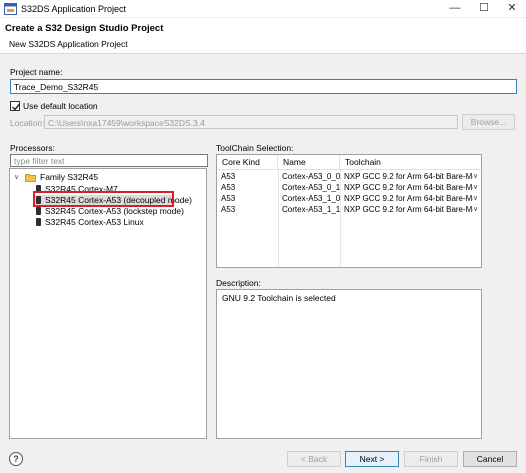 This screenshot has height=473, width=526. What do you see at coordinates (279, 298) in the screenshot?
I see `description-text: GNU 9.2 Toolchain is selected` at bounding box center [279, 298].